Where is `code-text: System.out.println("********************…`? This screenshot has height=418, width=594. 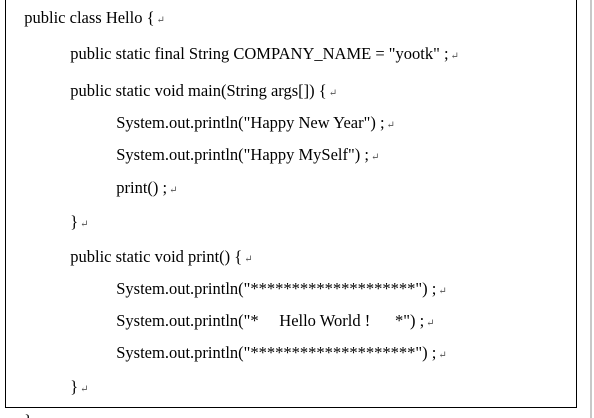
code-text: System.out.println("********************… is located at coordinates (276, 352).